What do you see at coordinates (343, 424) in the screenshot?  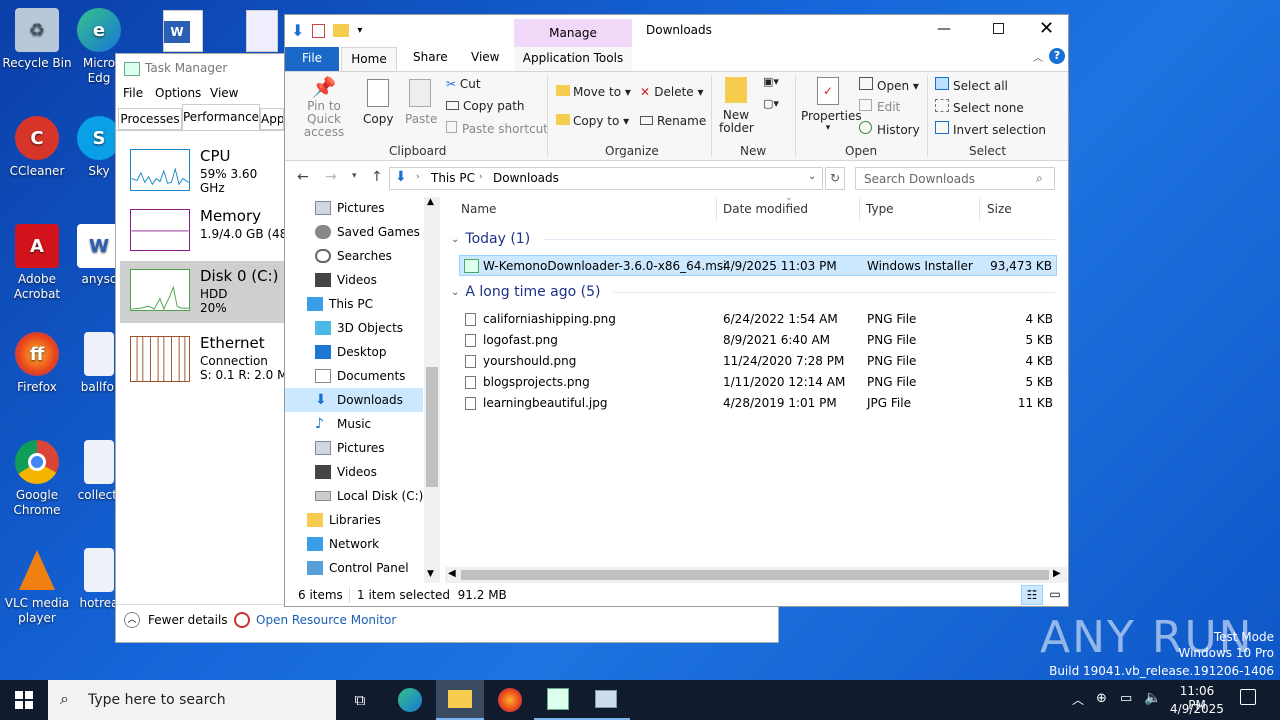 I see `nav-item-music: ♪ Music` at bounding box center [343, 424].